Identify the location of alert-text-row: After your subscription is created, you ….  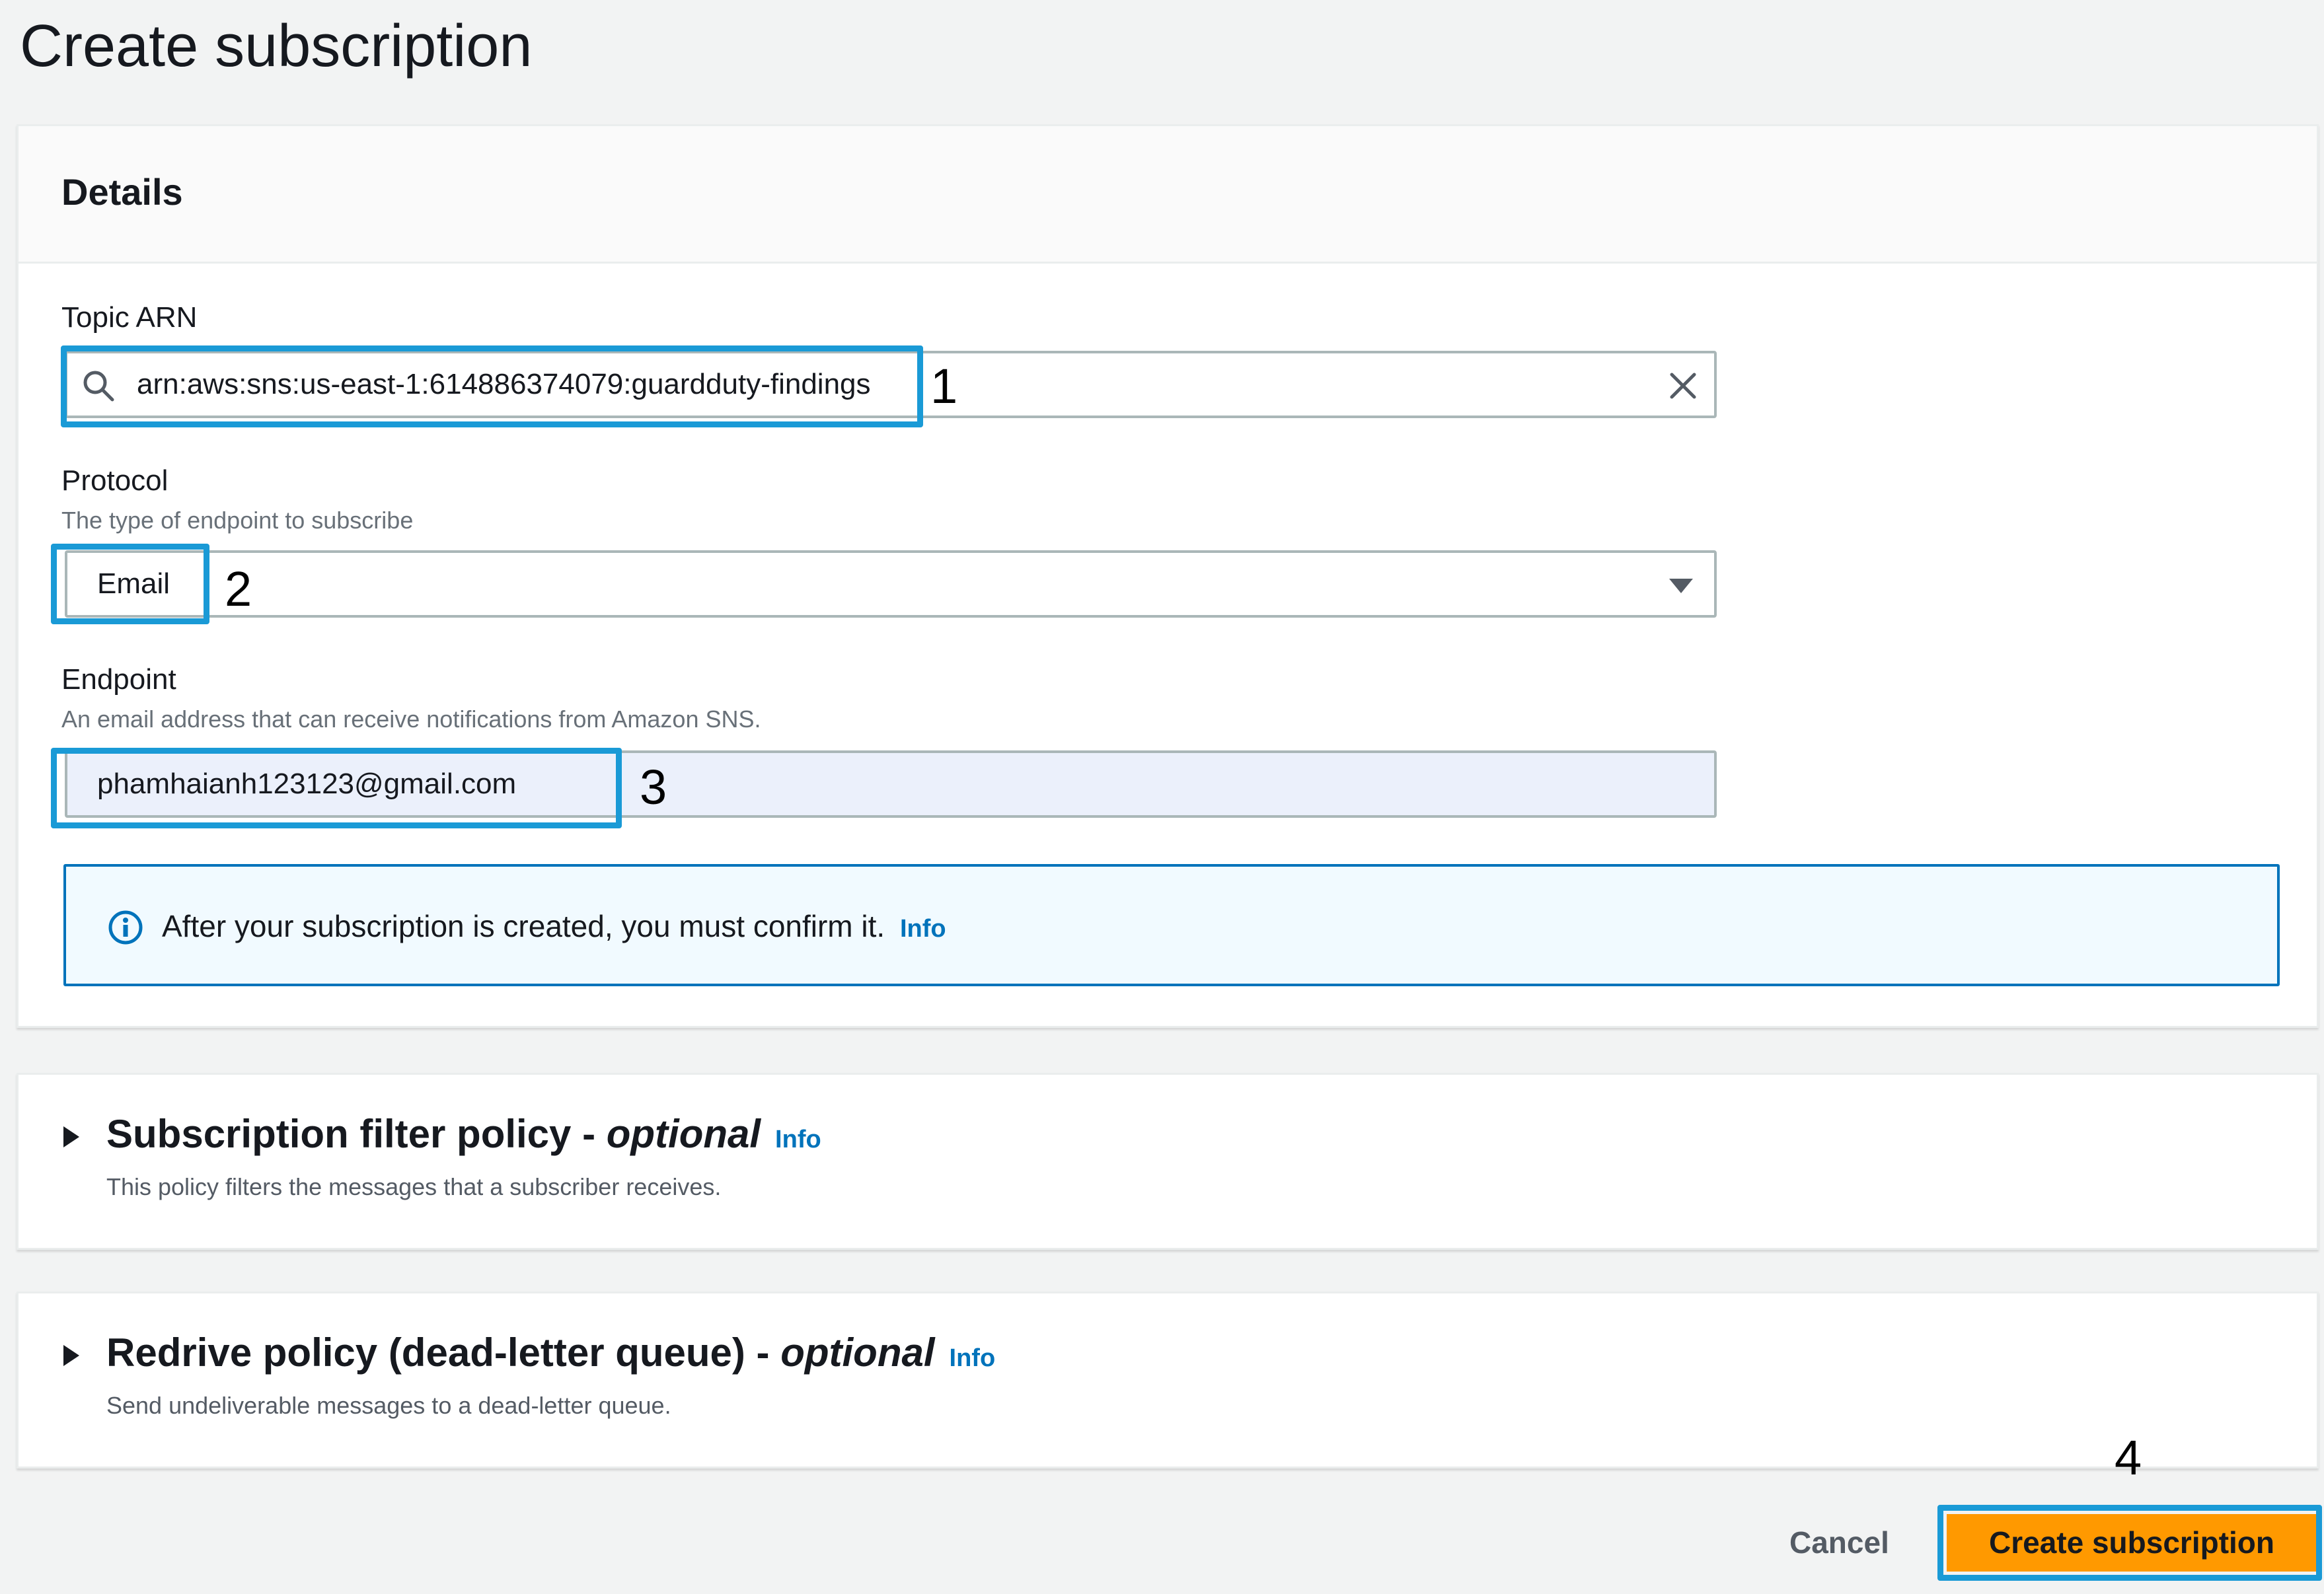
(554, 927).